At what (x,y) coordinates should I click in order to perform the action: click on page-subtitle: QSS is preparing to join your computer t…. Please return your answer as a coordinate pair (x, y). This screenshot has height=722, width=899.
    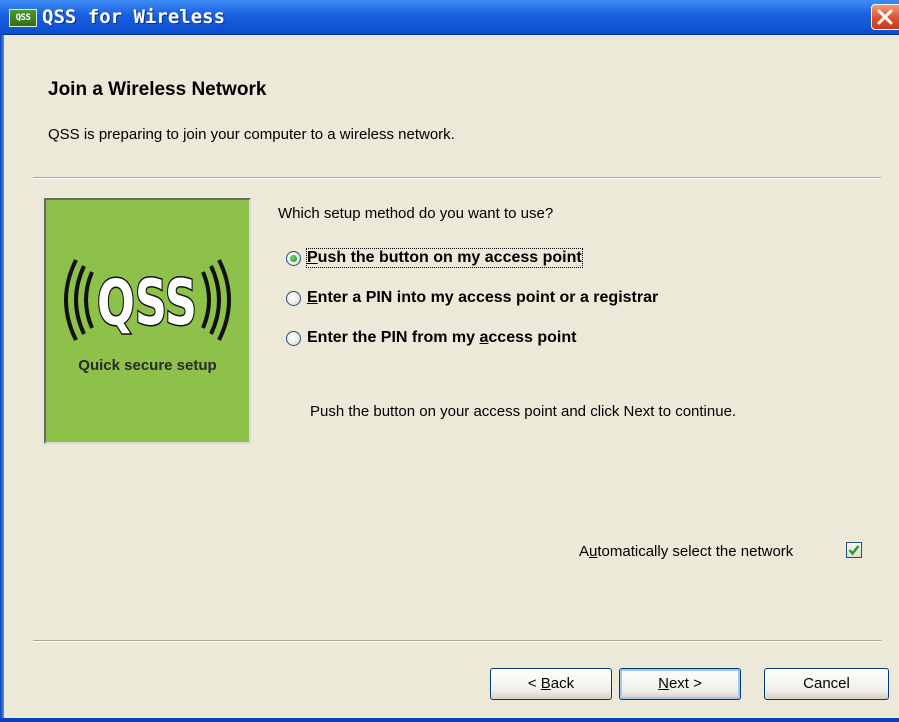
    Looking at the image, I should click on (251, 134).